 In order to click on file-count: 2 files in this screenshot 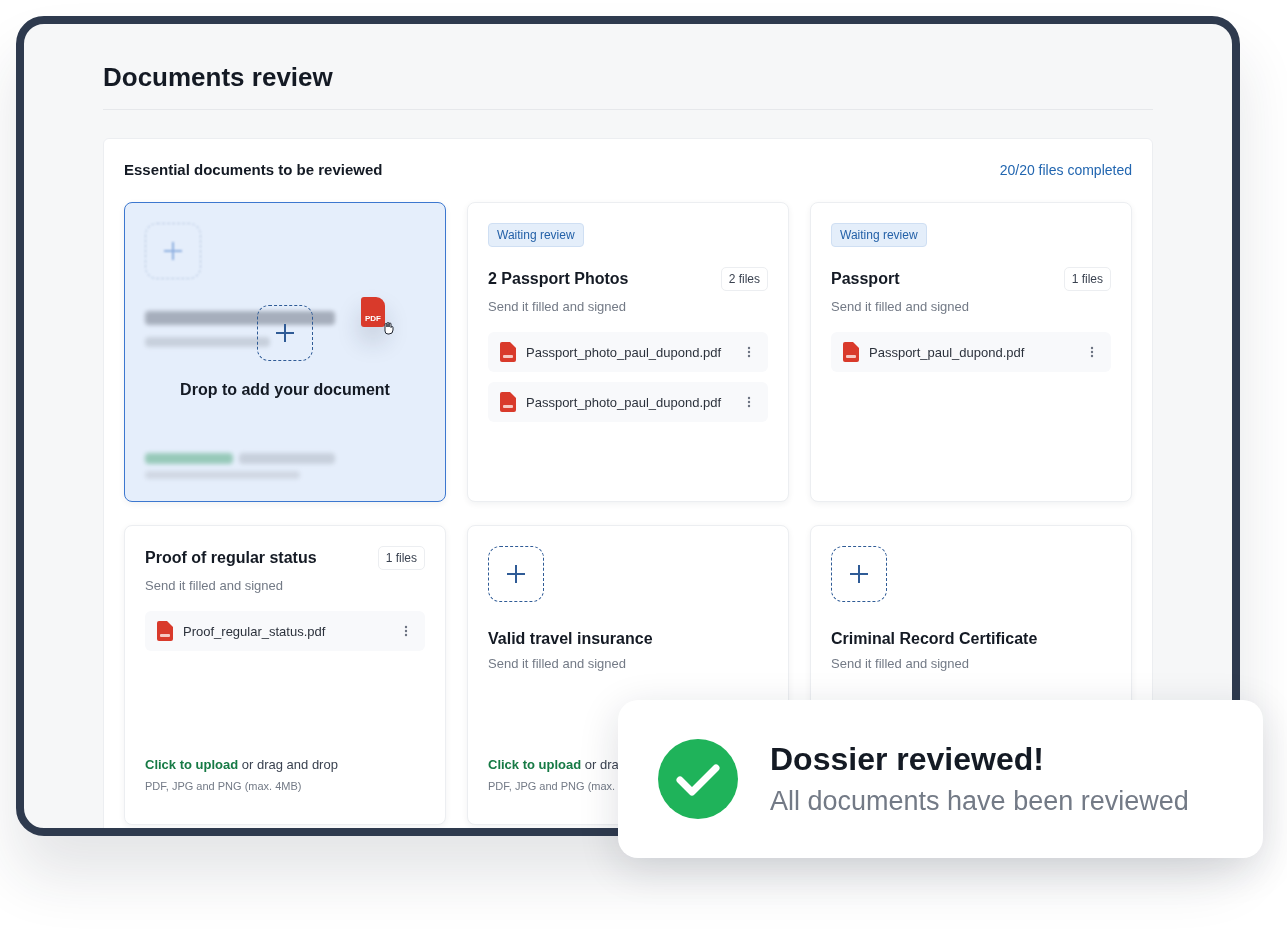, I will do `click(744, 279)`.